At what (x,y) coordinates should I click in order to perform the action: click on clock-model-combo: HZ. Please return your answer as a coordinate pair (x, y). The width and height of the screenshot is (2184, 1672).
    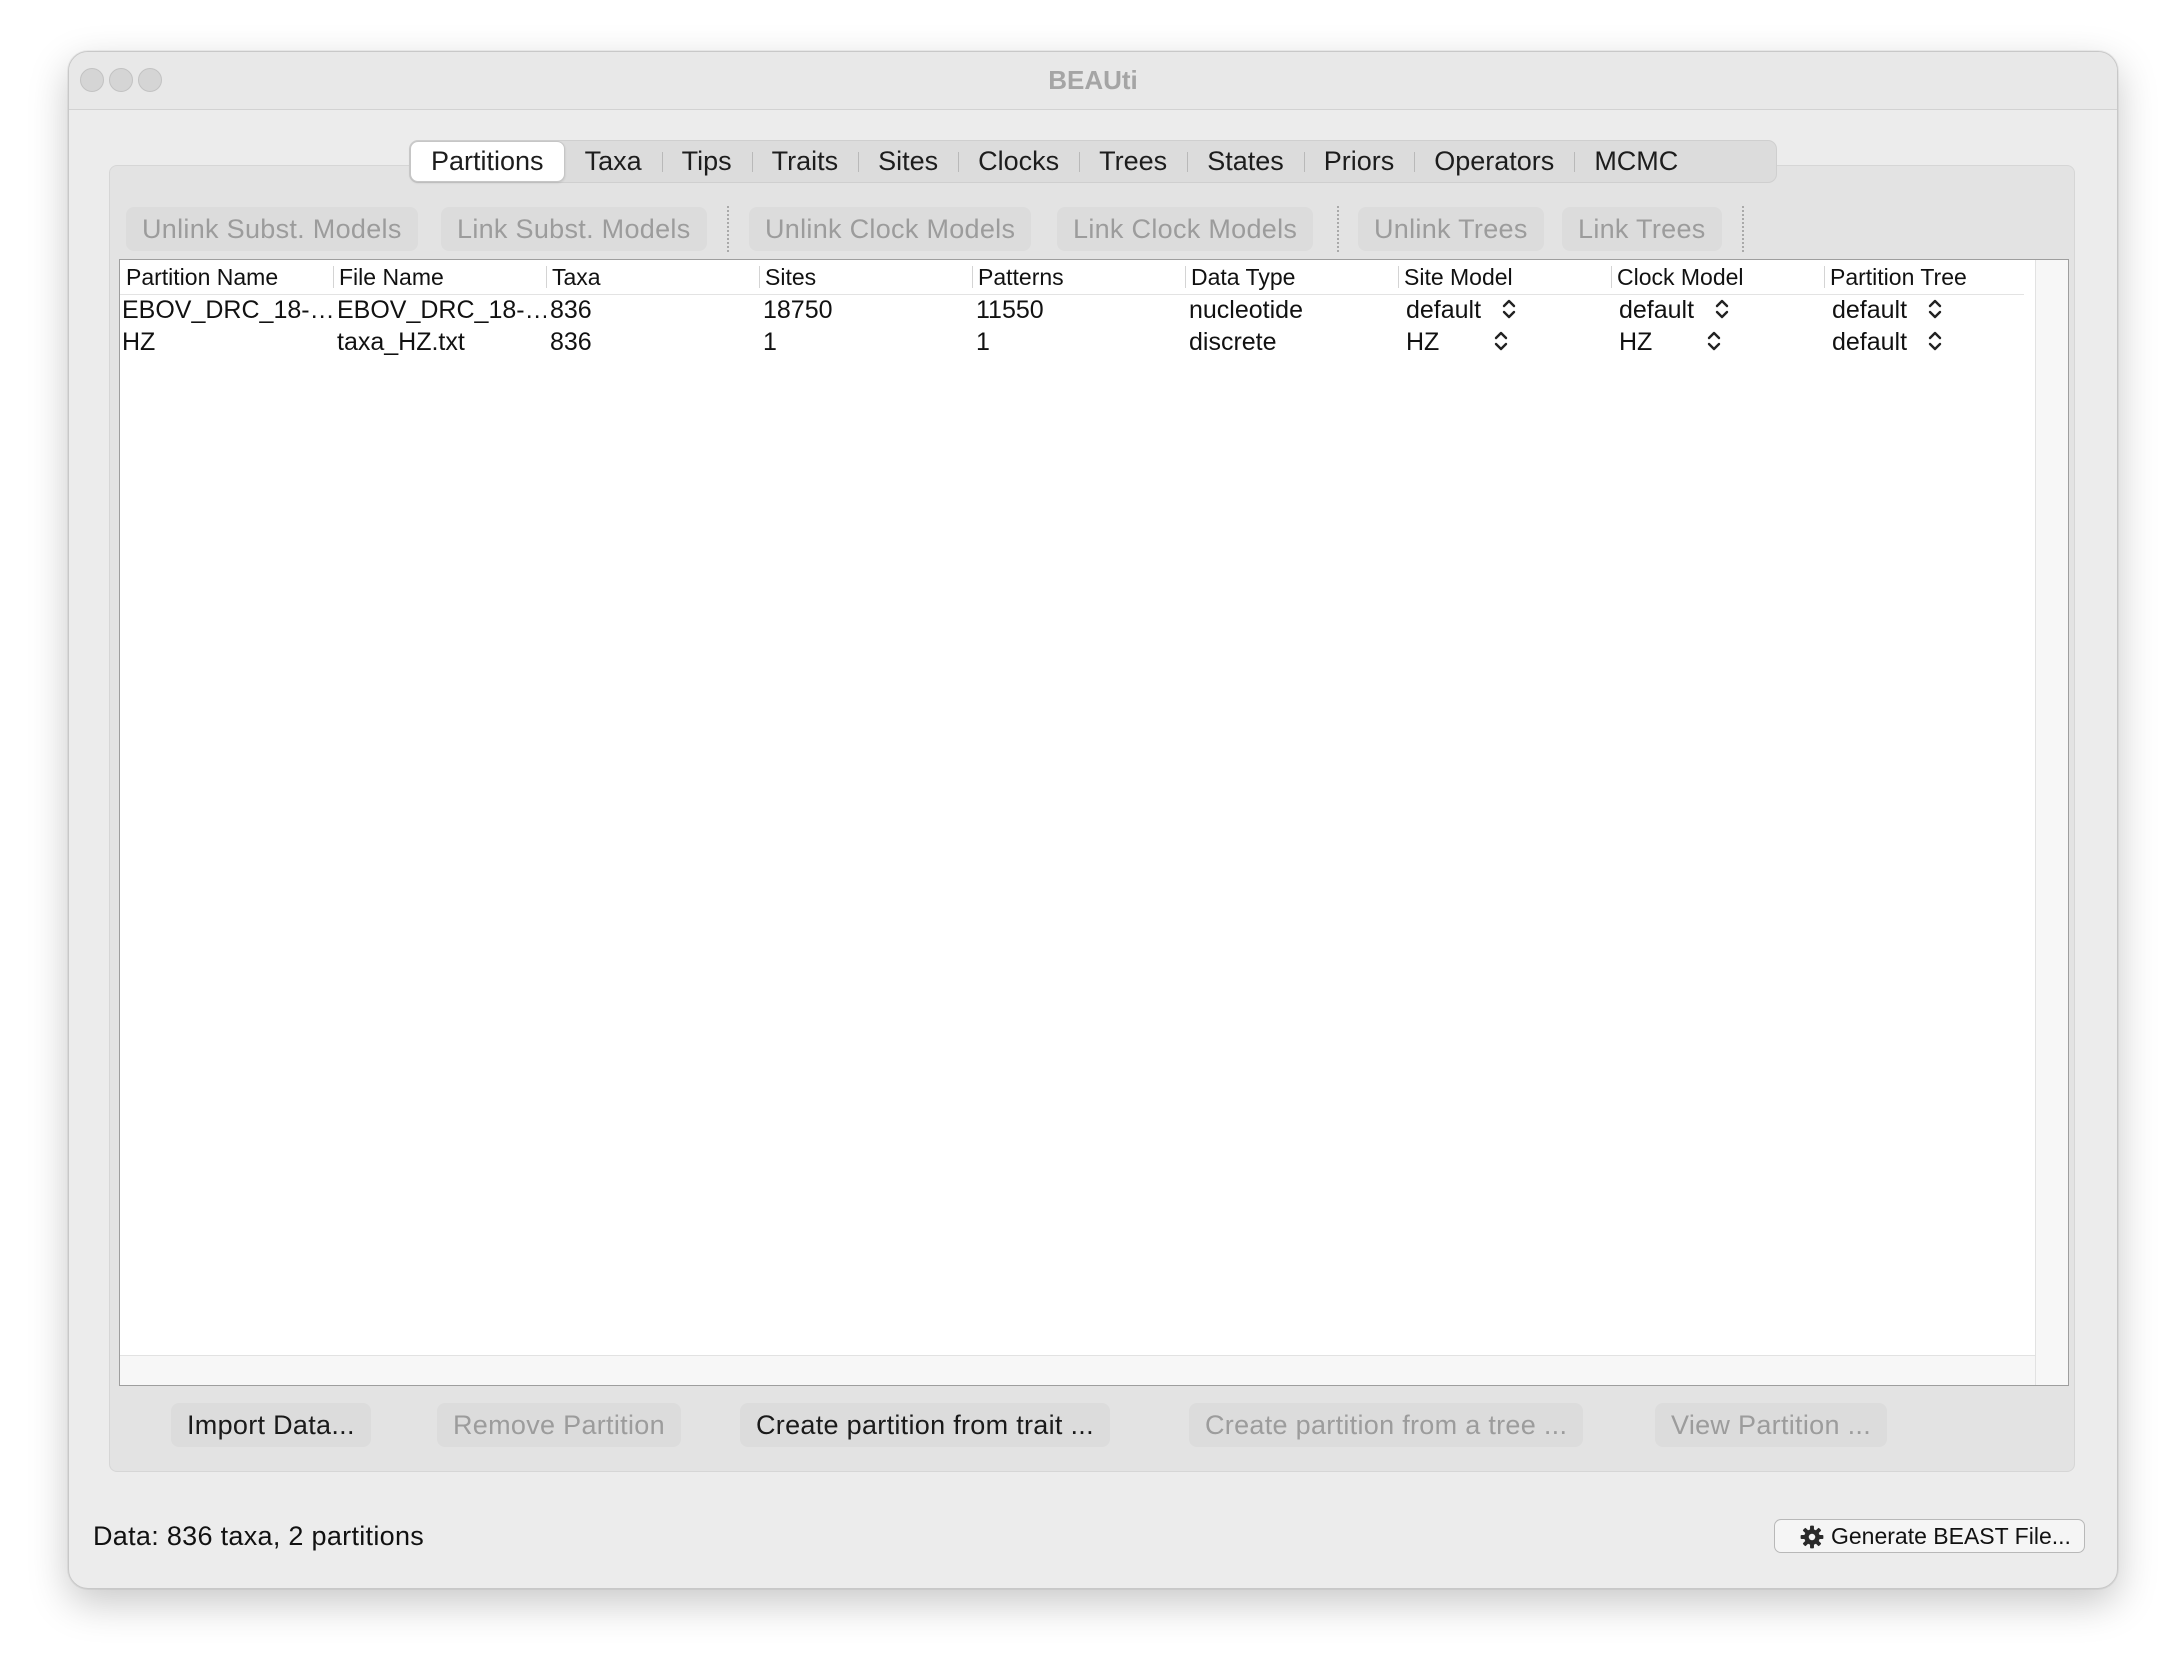
    Looking at the image, I should click on (1717, 342).